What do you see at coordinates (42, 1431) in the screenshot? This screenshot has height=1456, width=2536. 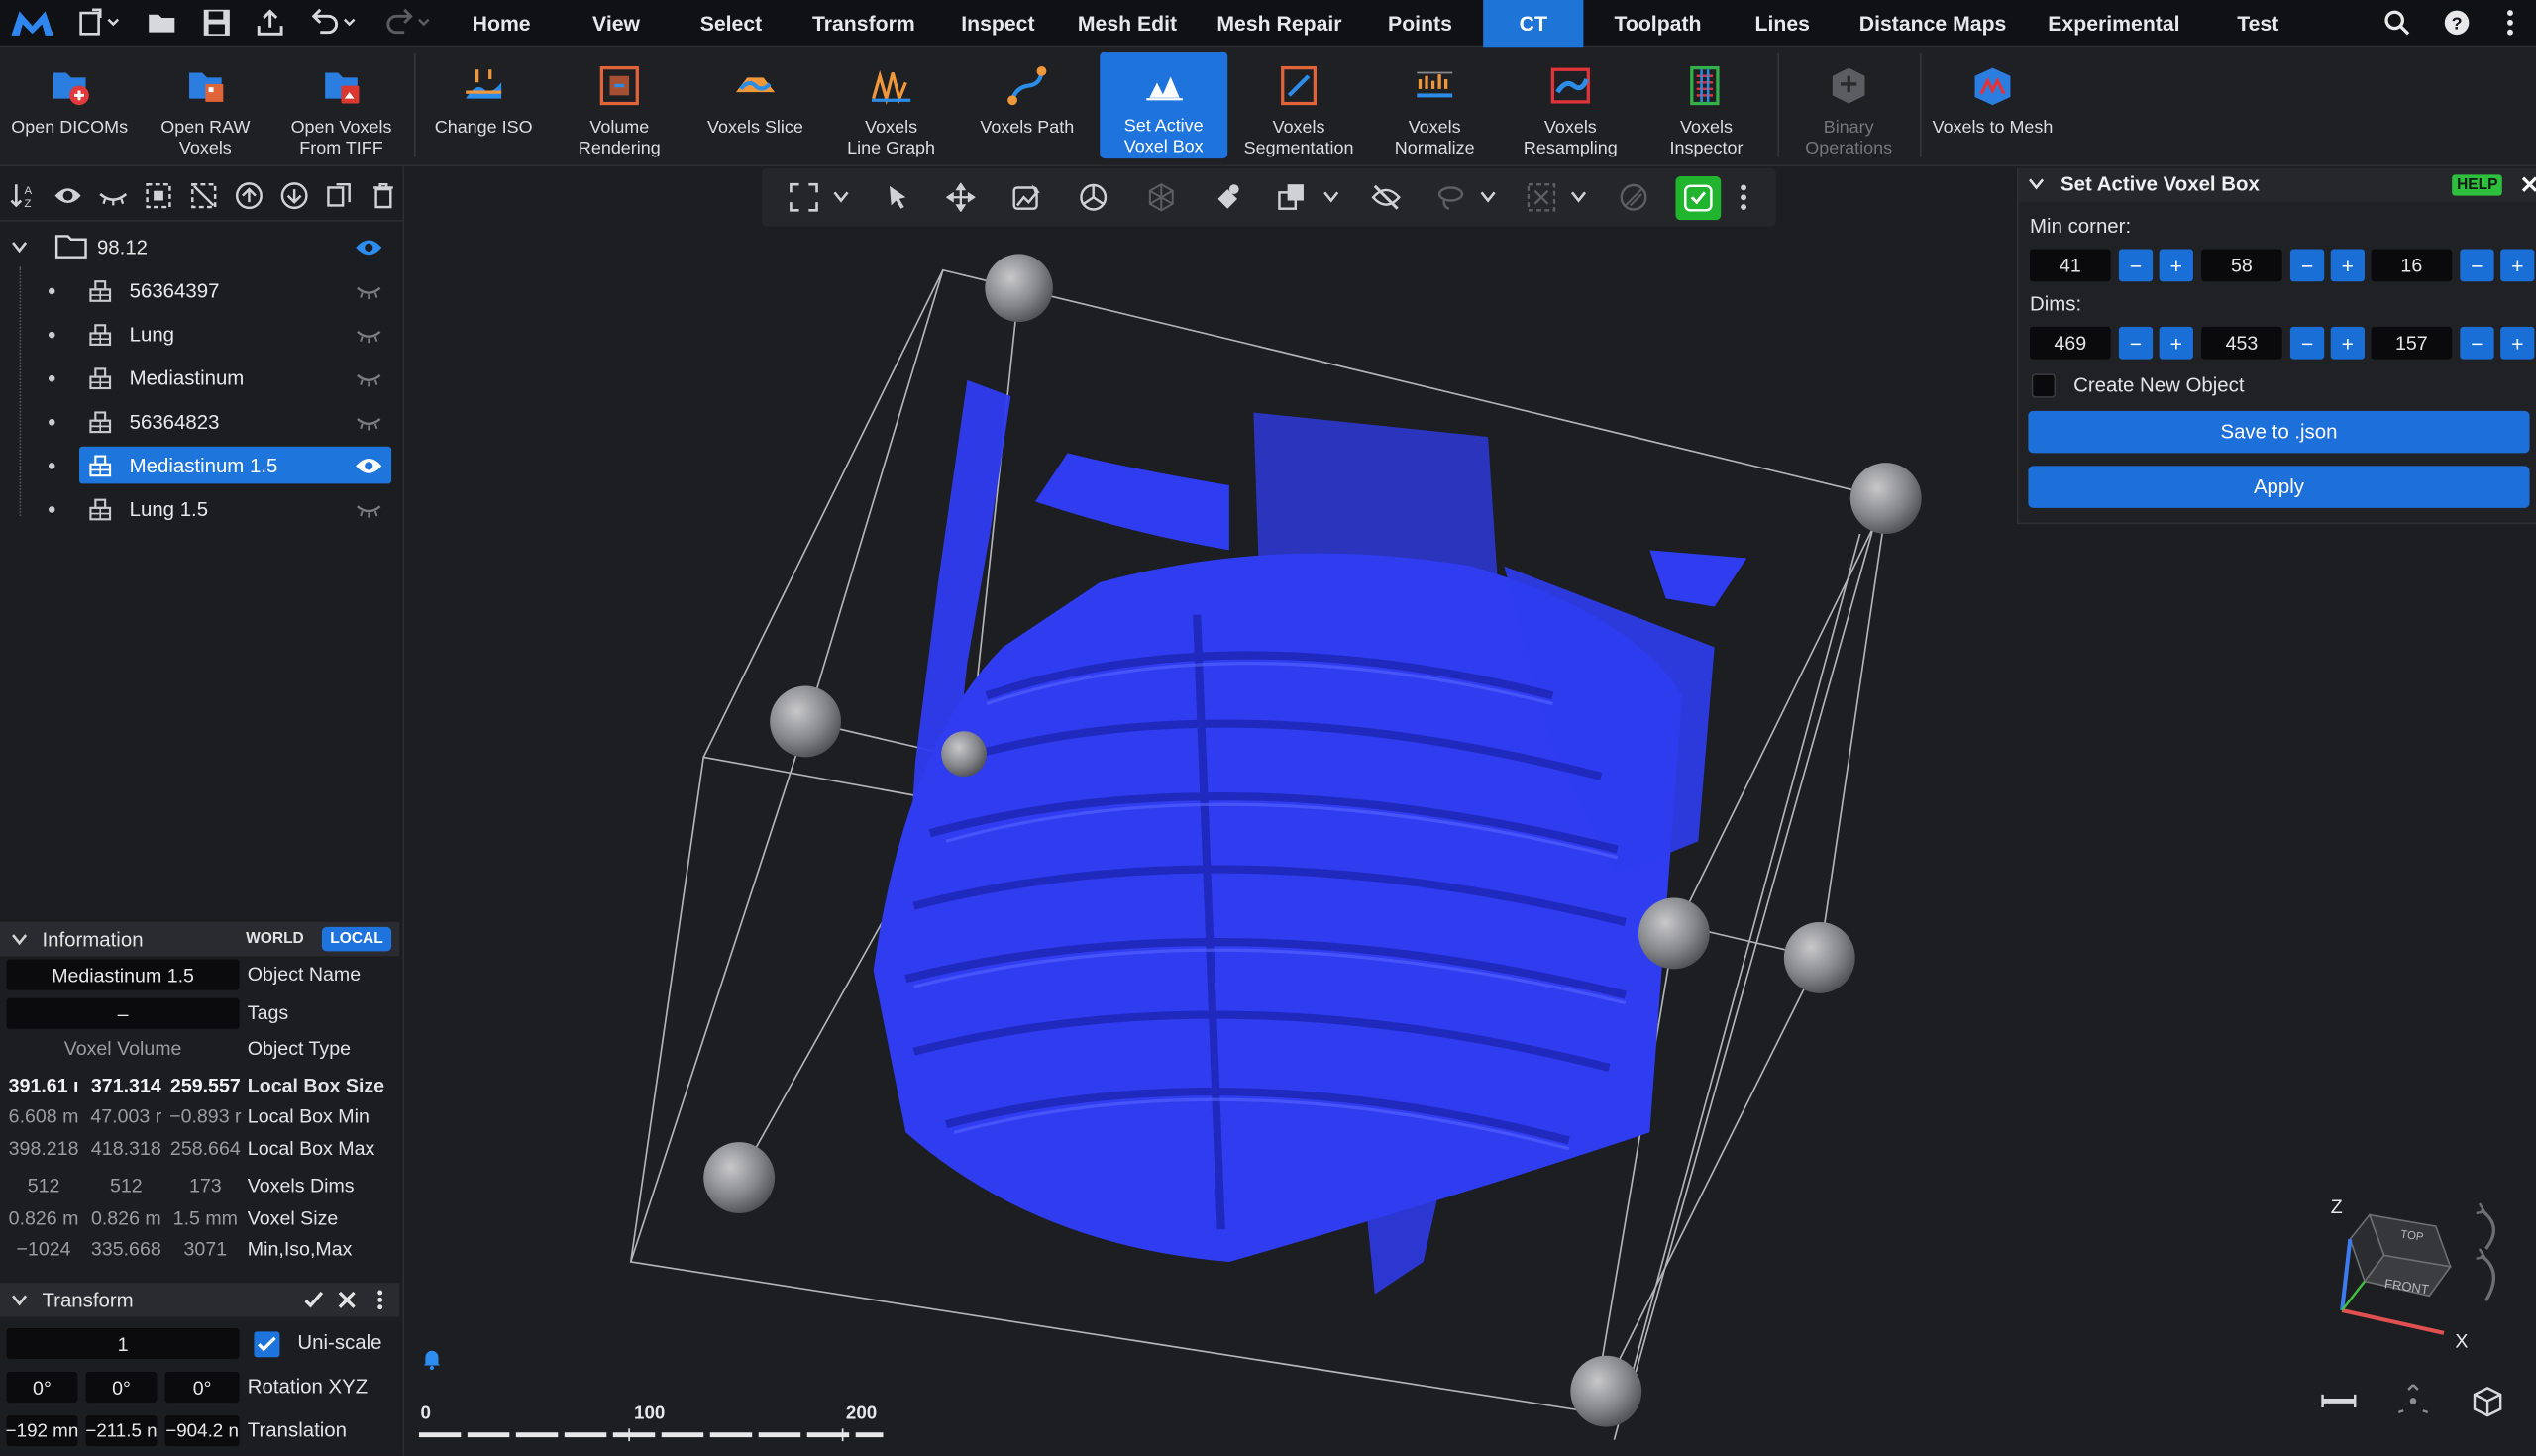 I see `translation-x-field: −192 mn` at bounding box center [42, 1431].